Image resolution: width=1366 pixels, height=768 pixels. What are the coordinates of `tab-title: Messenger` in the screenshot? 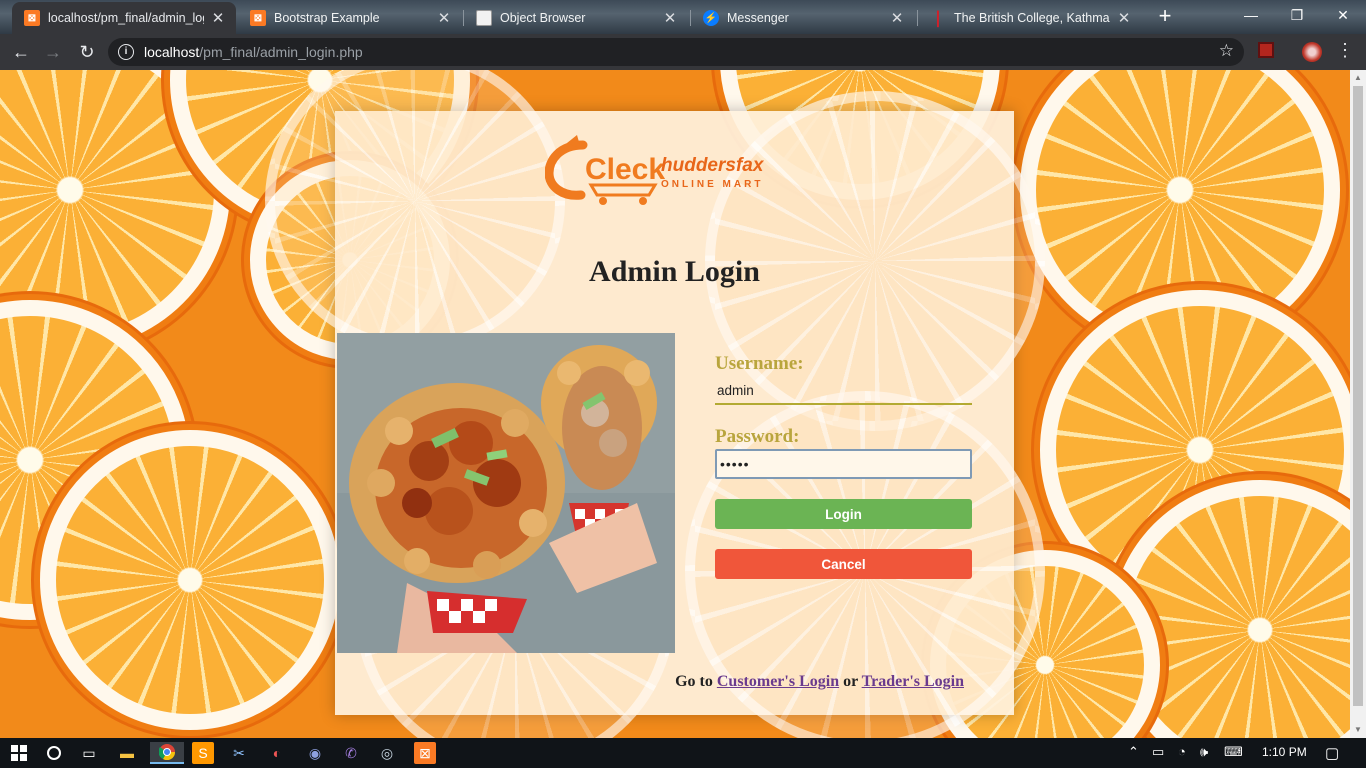 It's located at (758, 18).